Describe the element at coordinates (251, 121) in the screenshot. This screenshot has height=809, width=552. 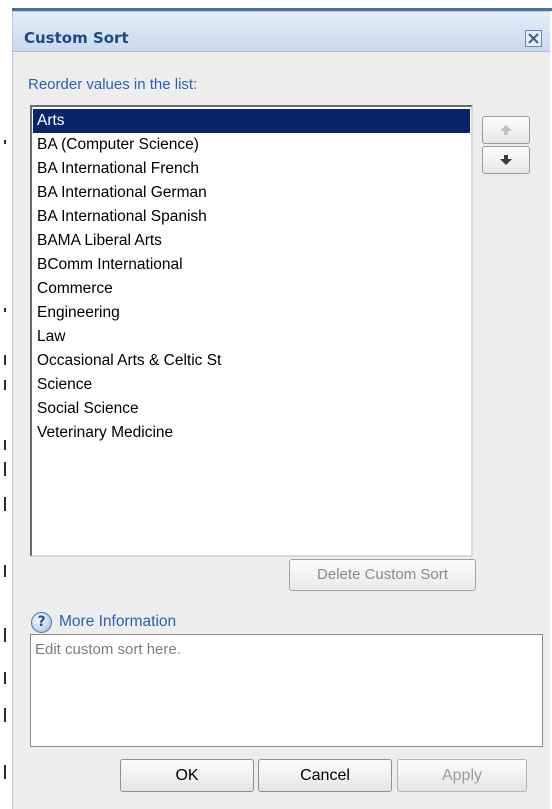
I see `list-item: Arts` at that location.